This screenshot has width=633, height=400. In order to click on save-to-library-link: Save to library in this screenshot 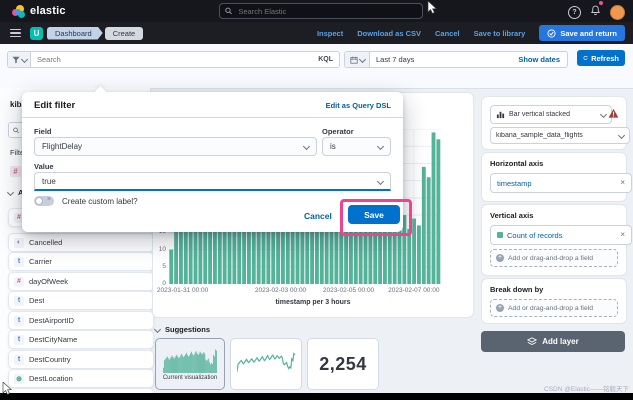, I will do `click(500, 33)`.